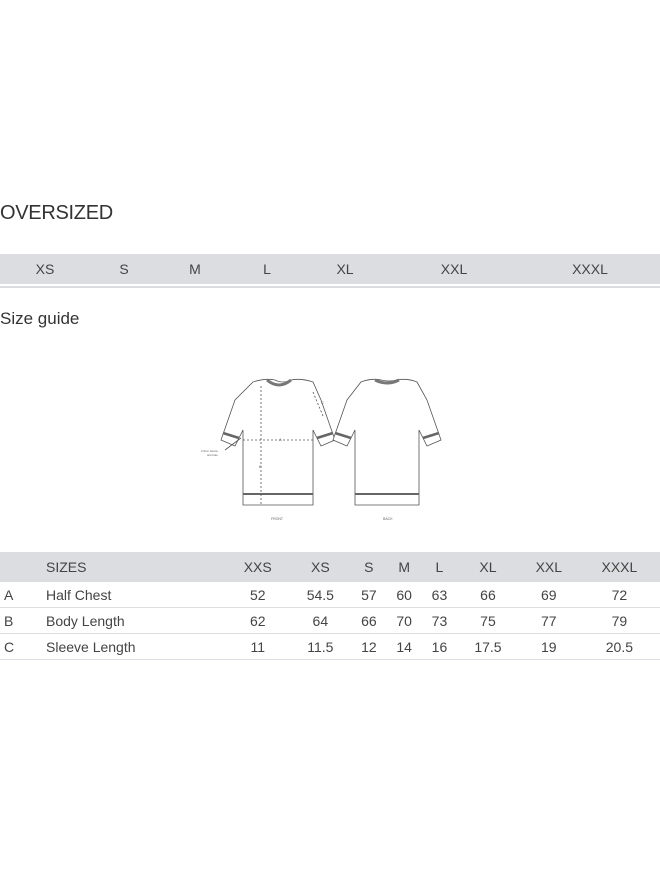 This screenshot has height=880, width=660. What do you see at coordinates (136, 646) in the screenshot?
I see `row-label: Sleeve Length` at bounding box center [136, 646].